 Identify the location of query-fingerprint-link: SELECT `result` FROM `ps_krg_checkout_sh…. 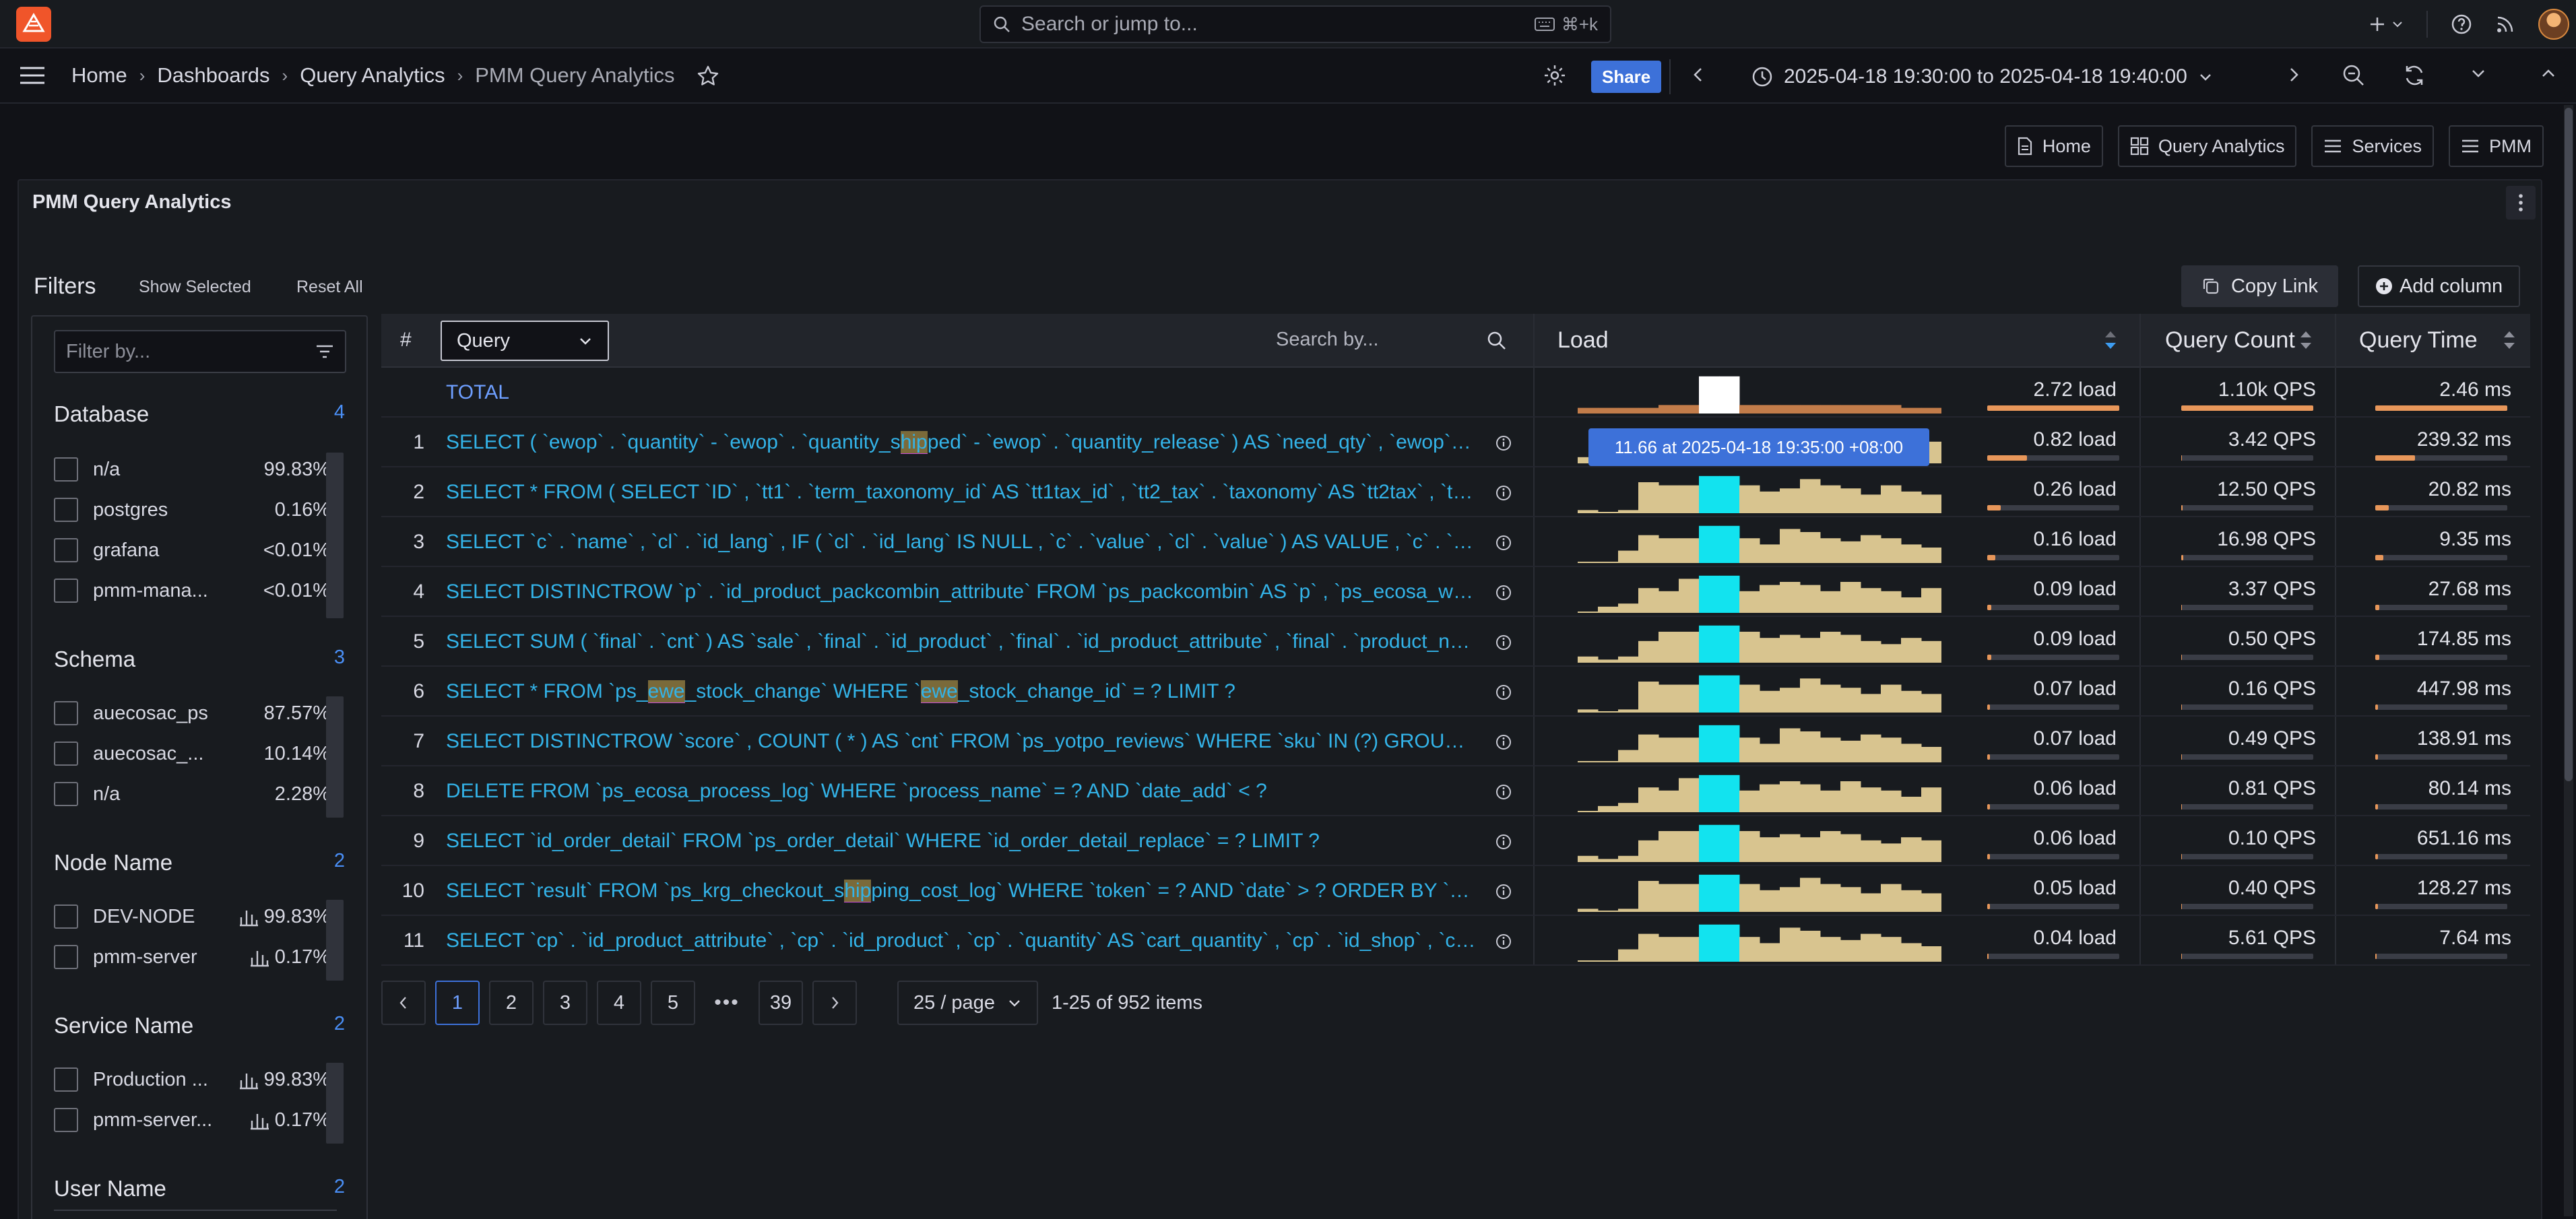
(962, 891).